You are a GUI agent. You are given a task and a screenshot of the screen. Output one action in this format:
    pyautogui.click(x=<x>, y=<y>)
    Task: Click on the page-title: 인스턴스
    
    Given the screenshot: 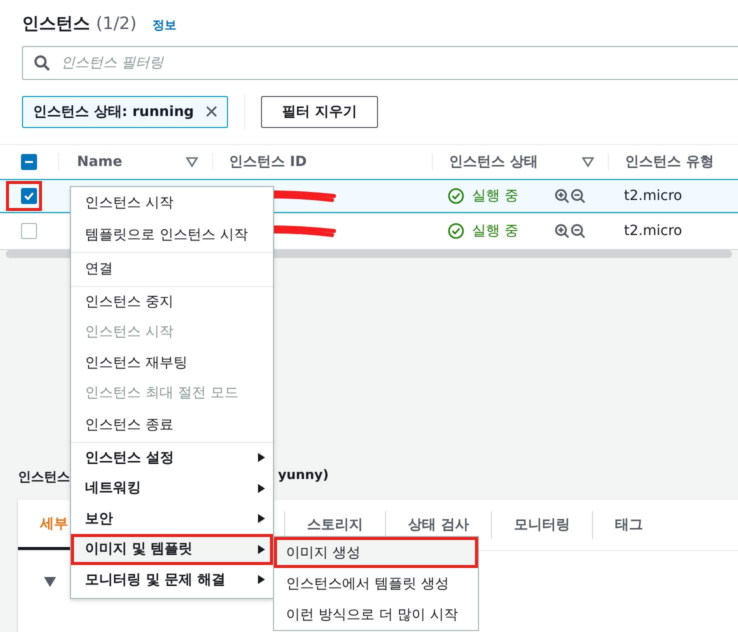 What is the action you would take?
    pyautogui.click(x=56, y=24)
    